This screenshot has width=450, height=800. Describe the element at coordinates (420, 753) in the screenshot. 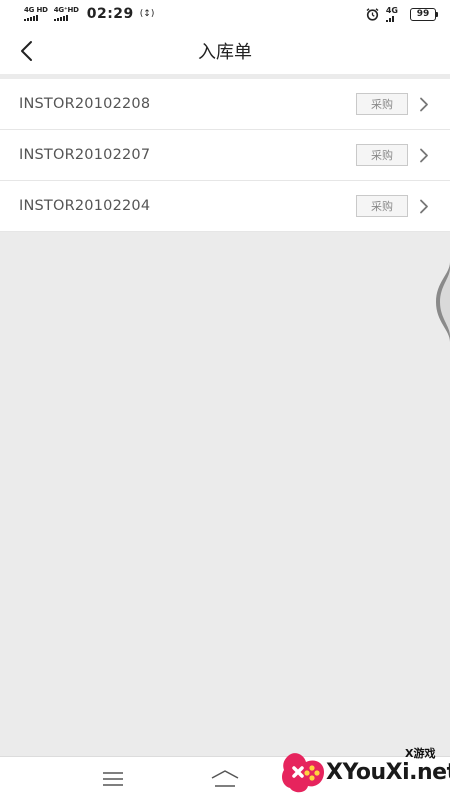

I see `watermark-small-text: X游戏` at that location.